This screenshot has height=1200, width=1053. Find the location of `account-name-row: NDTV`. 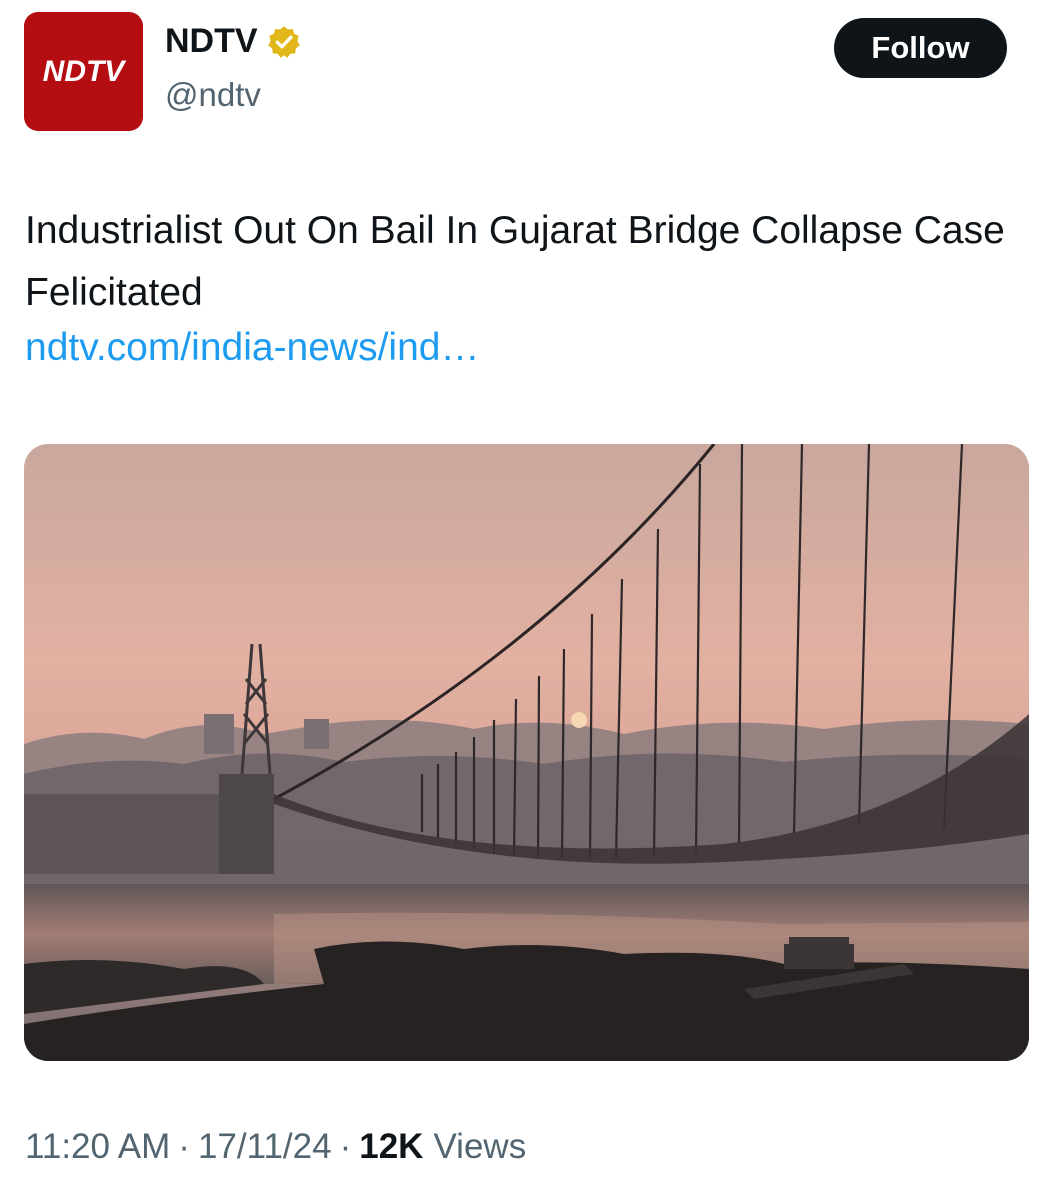

account-name-row: NDTV is located at coordinates (233, 41).